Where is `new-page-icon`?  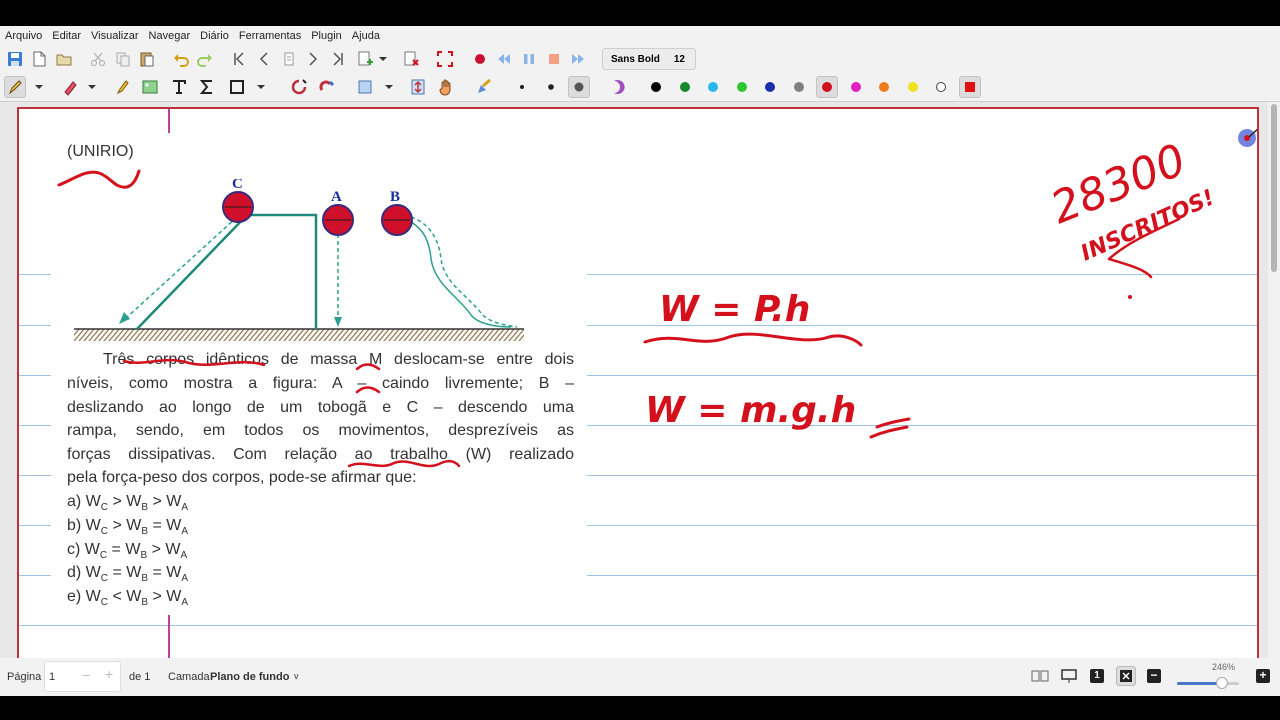 new-page-icon is located at coordinates (365, 59).